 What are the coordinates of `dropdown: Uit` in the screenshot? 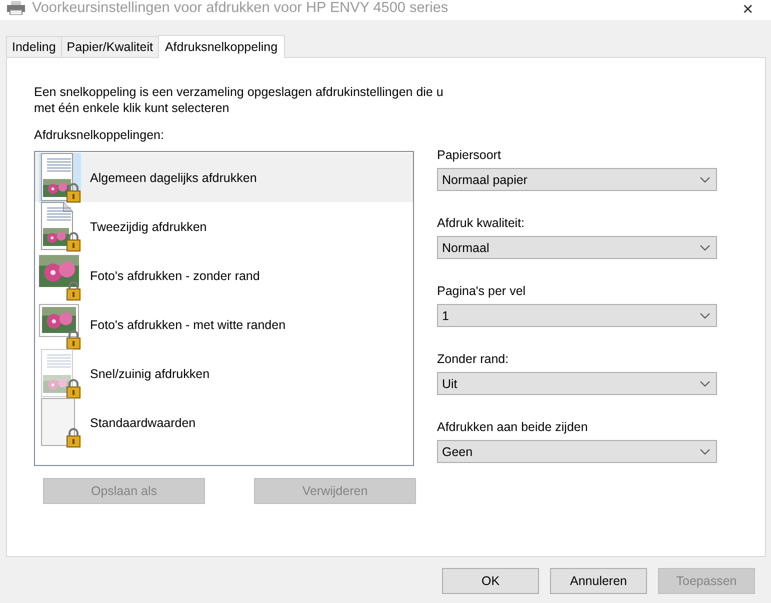 It's located at (577, 383).